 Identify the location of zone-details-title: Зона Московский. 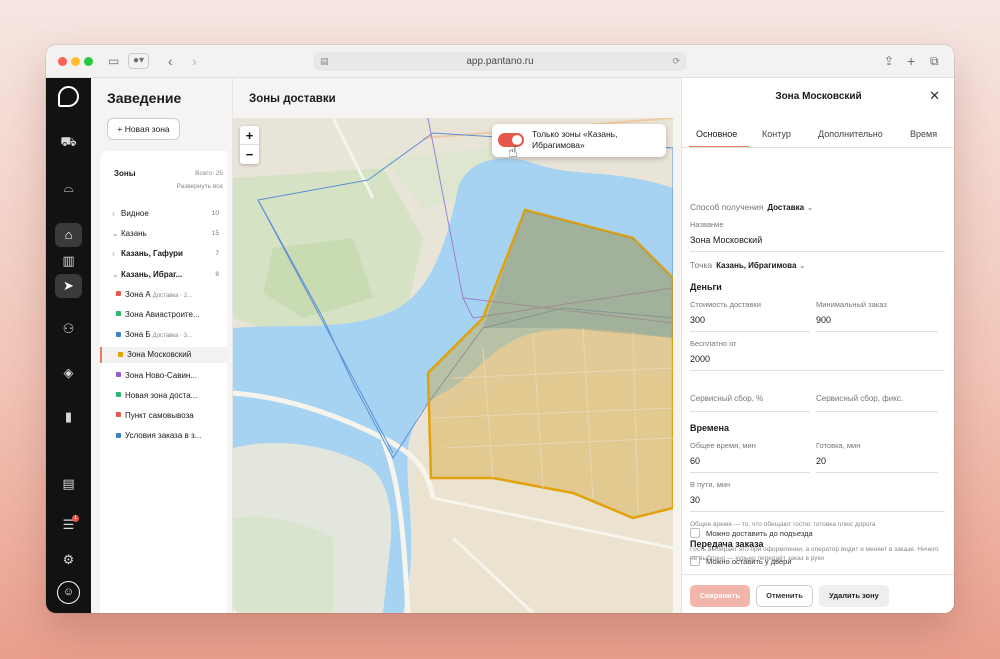
(818, 96).